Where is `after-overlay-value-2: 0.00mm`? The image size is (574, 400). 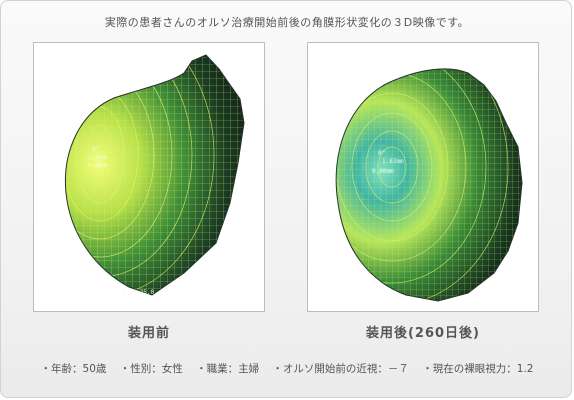
after-overlay-value-2: 0.00mm is located at coordinates (383, 171).